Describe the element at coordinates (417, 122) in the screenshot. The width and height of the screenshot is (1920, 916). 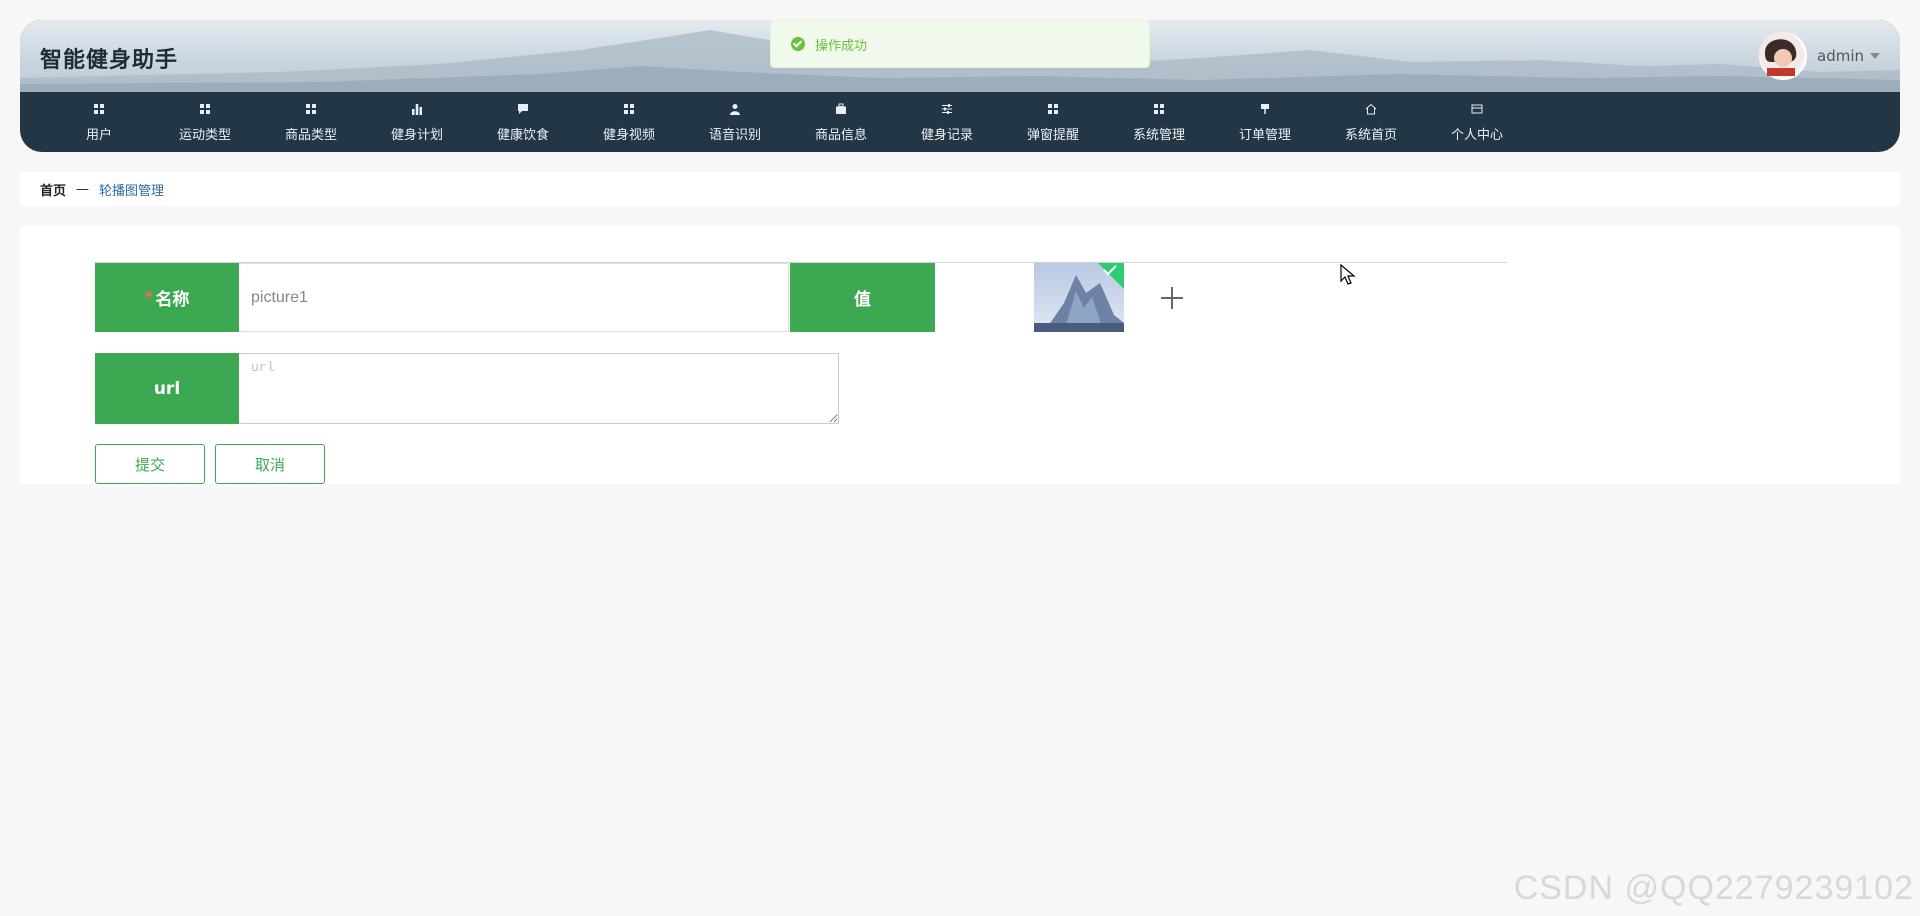
I see `nav-item-3: 健身计划` at that location.